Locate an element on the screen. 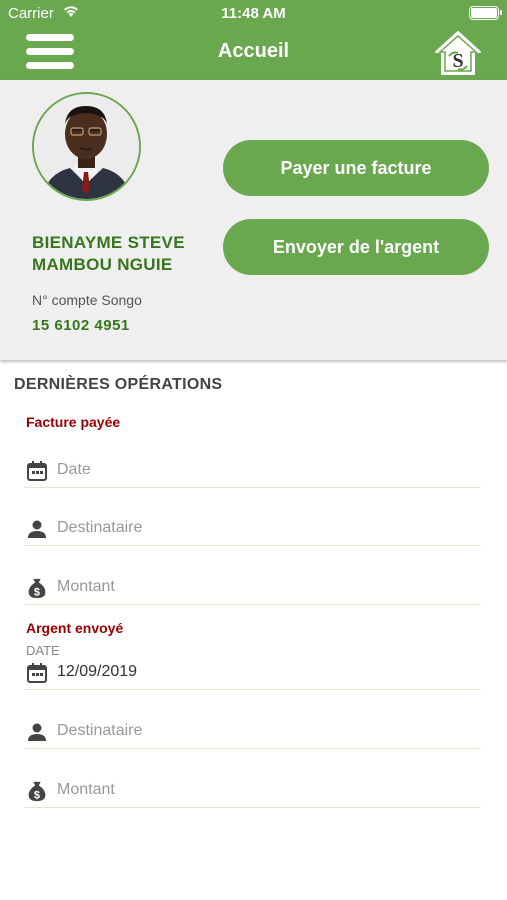 The width and height of the screenshot is (507, 900). status-bar: Carrier 11:48 AM is located at coordinates (253, 14).